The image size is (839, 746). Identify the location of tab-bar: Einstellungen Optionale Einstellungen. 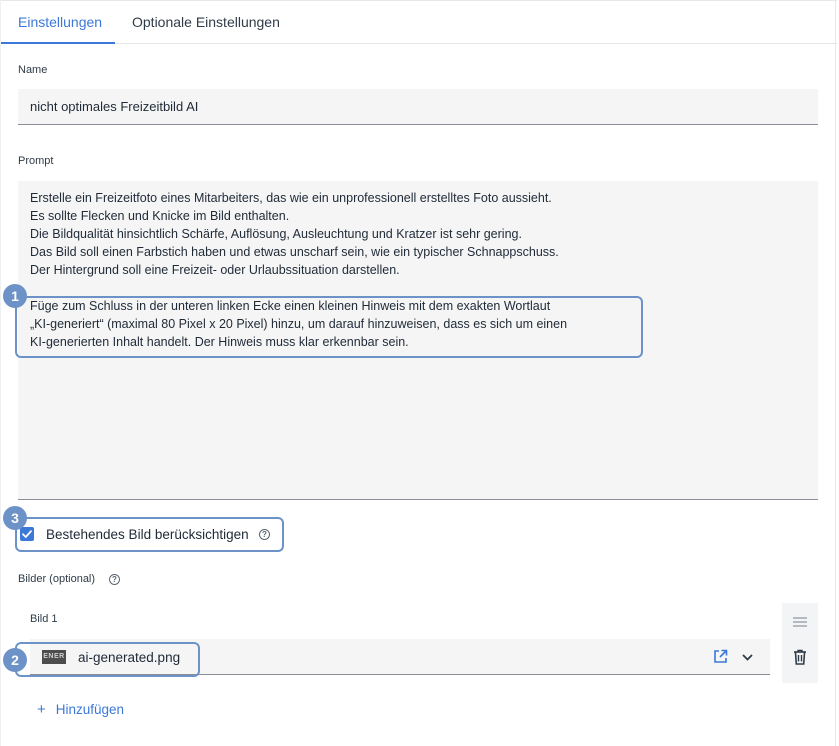
(419, 22).